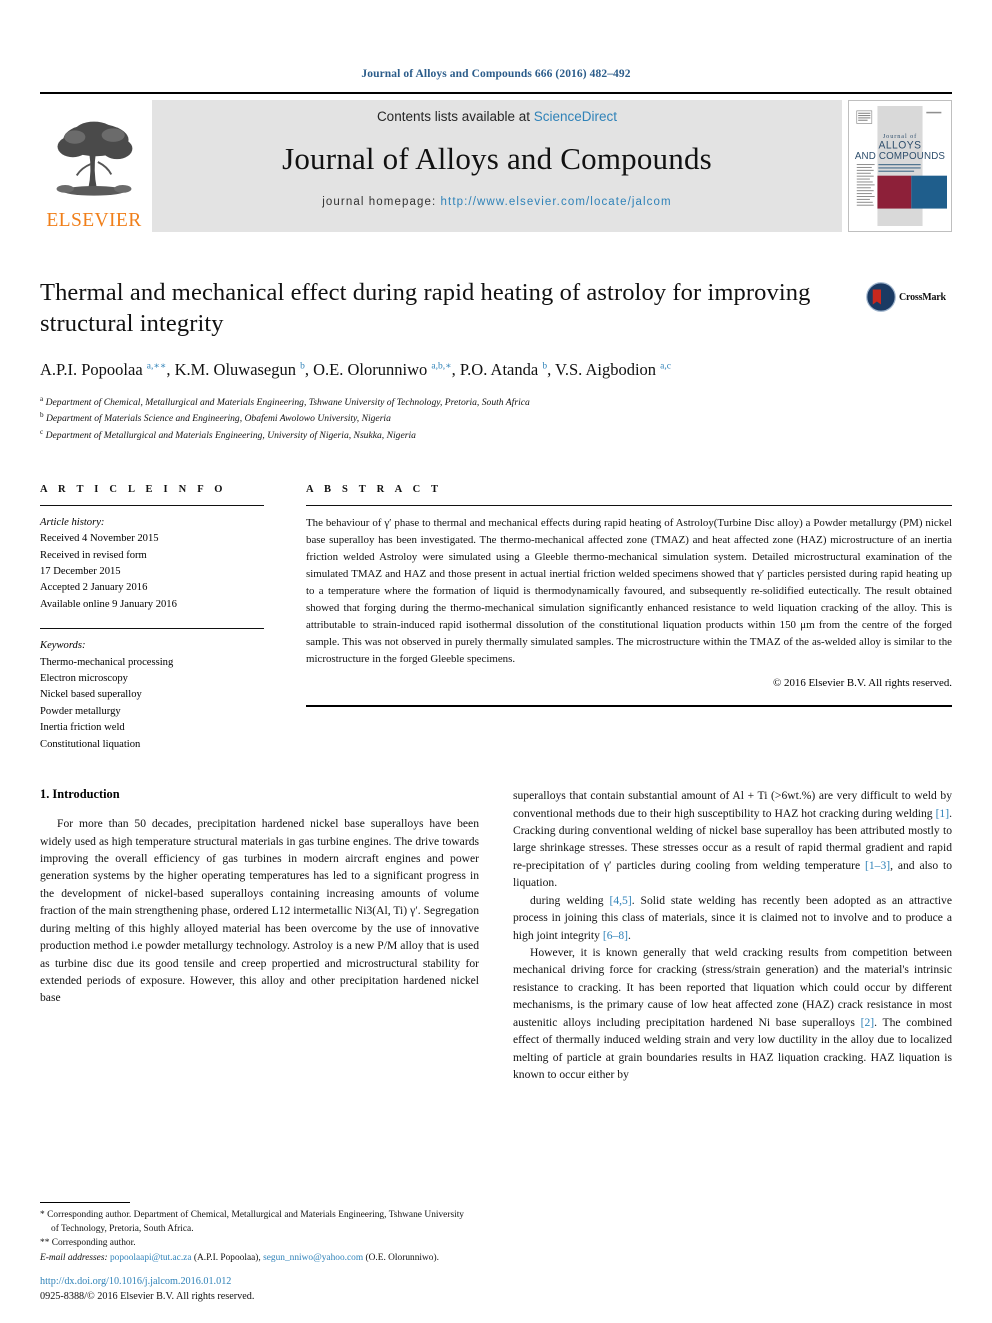 This screenshot has height=1323, width=992. I want to click on email-owner-1: (A.P.I. Popoolaa), so click(226, 1257).